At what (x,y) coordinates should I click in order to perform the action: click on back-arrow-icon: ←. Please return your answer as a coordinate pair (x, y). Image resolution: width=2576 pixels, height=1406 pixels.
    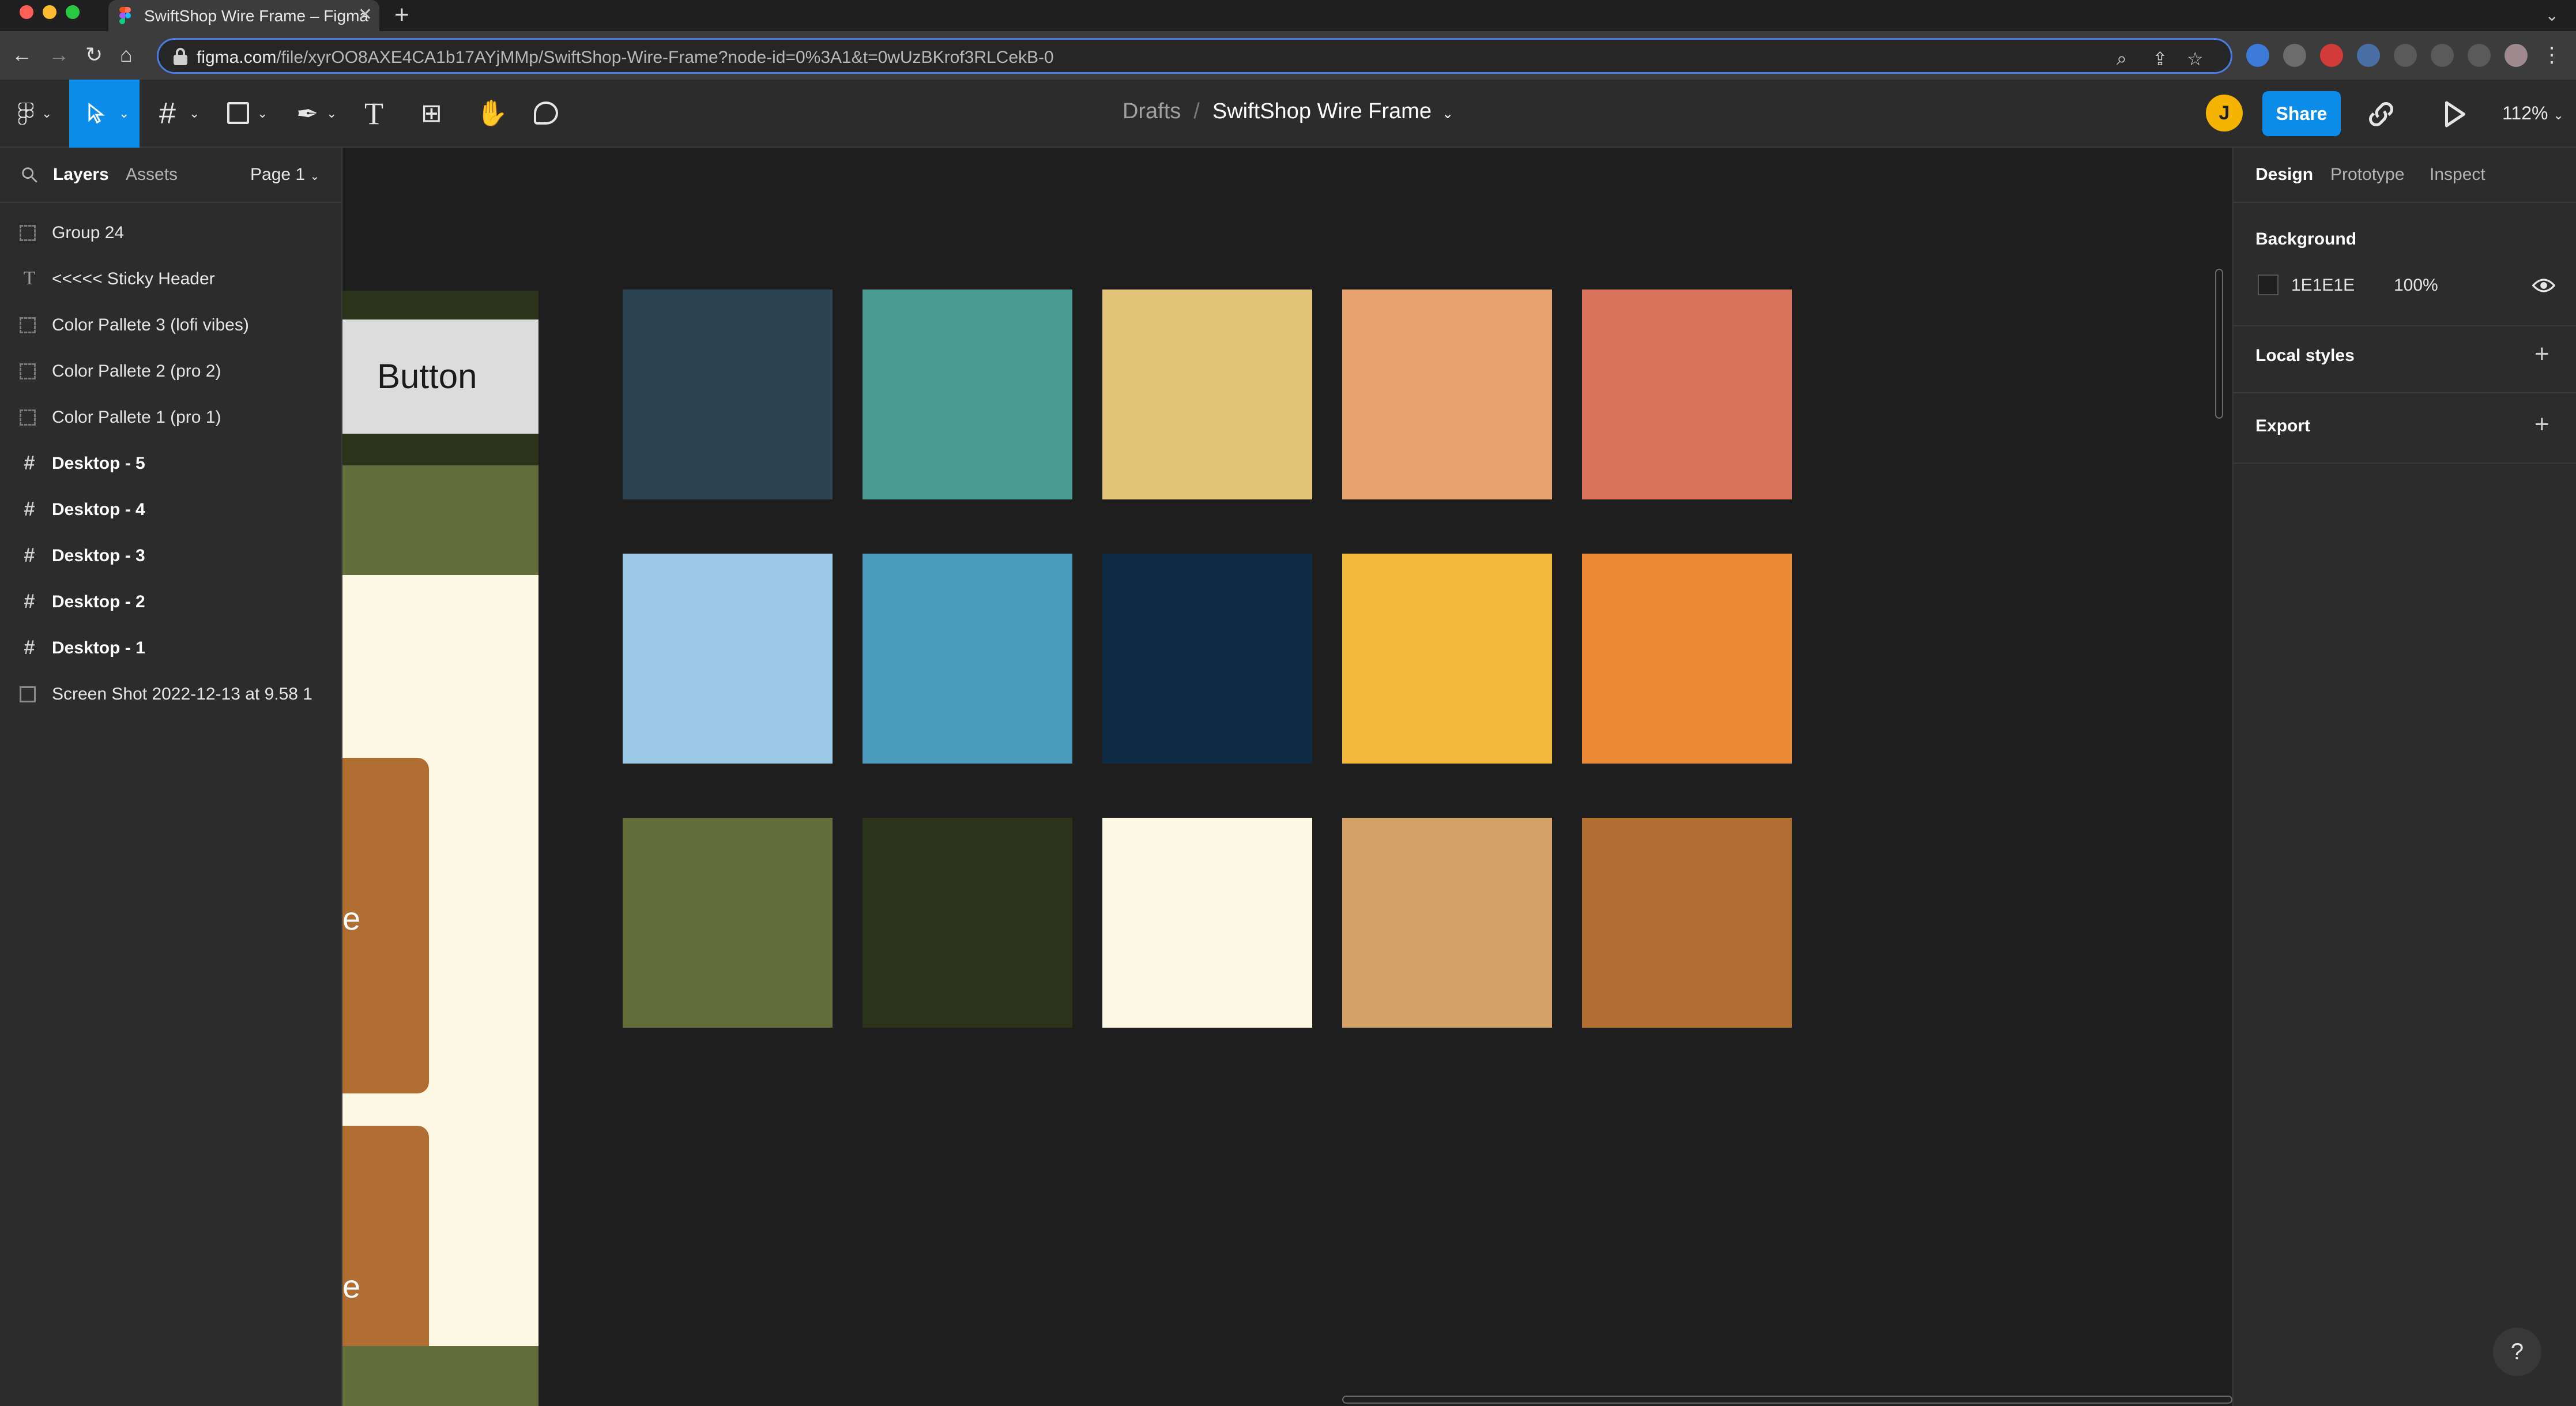
    Looking at the image, I should click on (22, 55).